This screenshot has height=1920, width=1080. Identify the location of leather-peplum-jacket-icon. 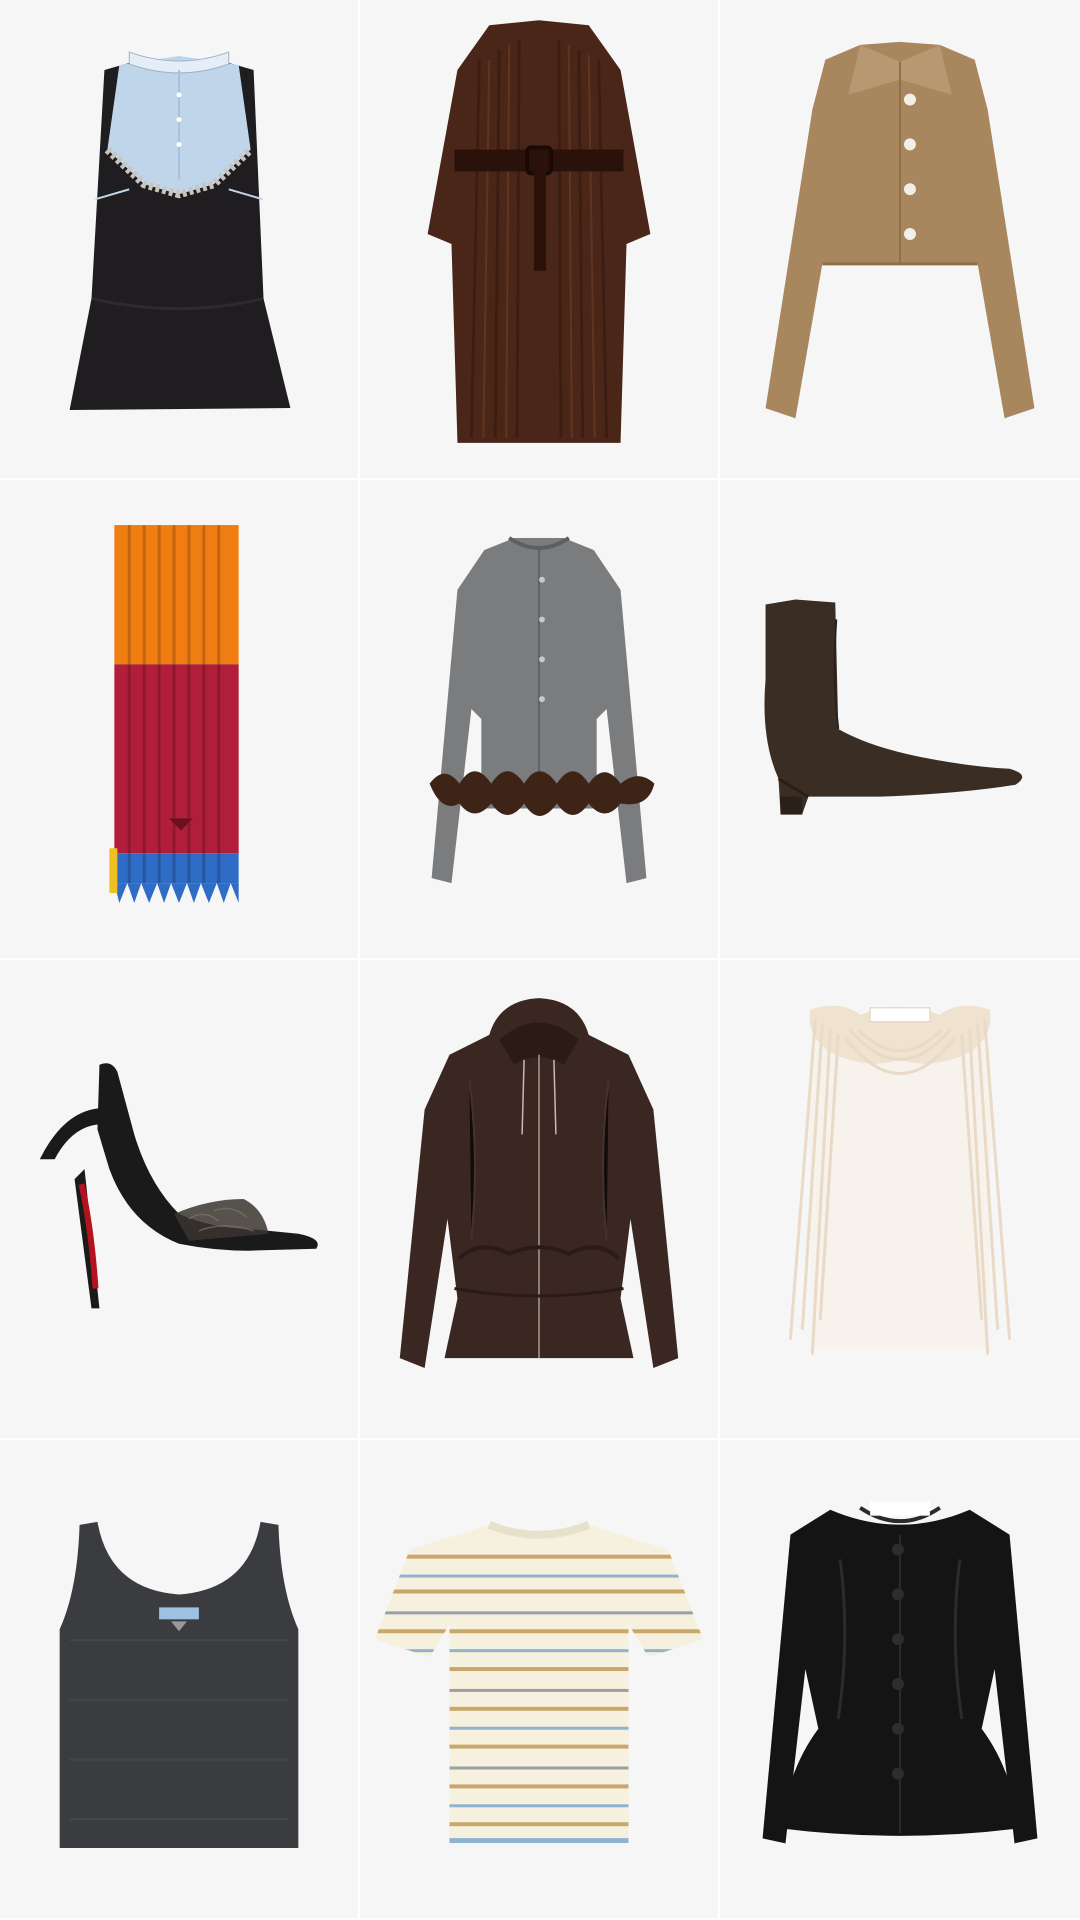
(900, 1672).